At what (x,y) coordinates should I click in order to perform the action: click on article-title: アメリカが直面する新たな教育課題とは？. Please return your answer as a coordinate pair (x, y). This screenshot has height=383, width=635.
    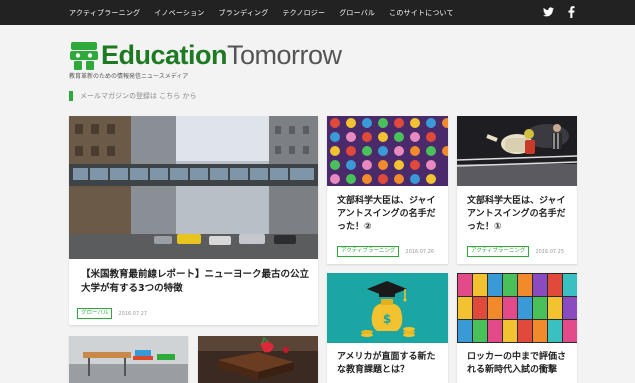
    Looking at the image, I should click on (389, 364).